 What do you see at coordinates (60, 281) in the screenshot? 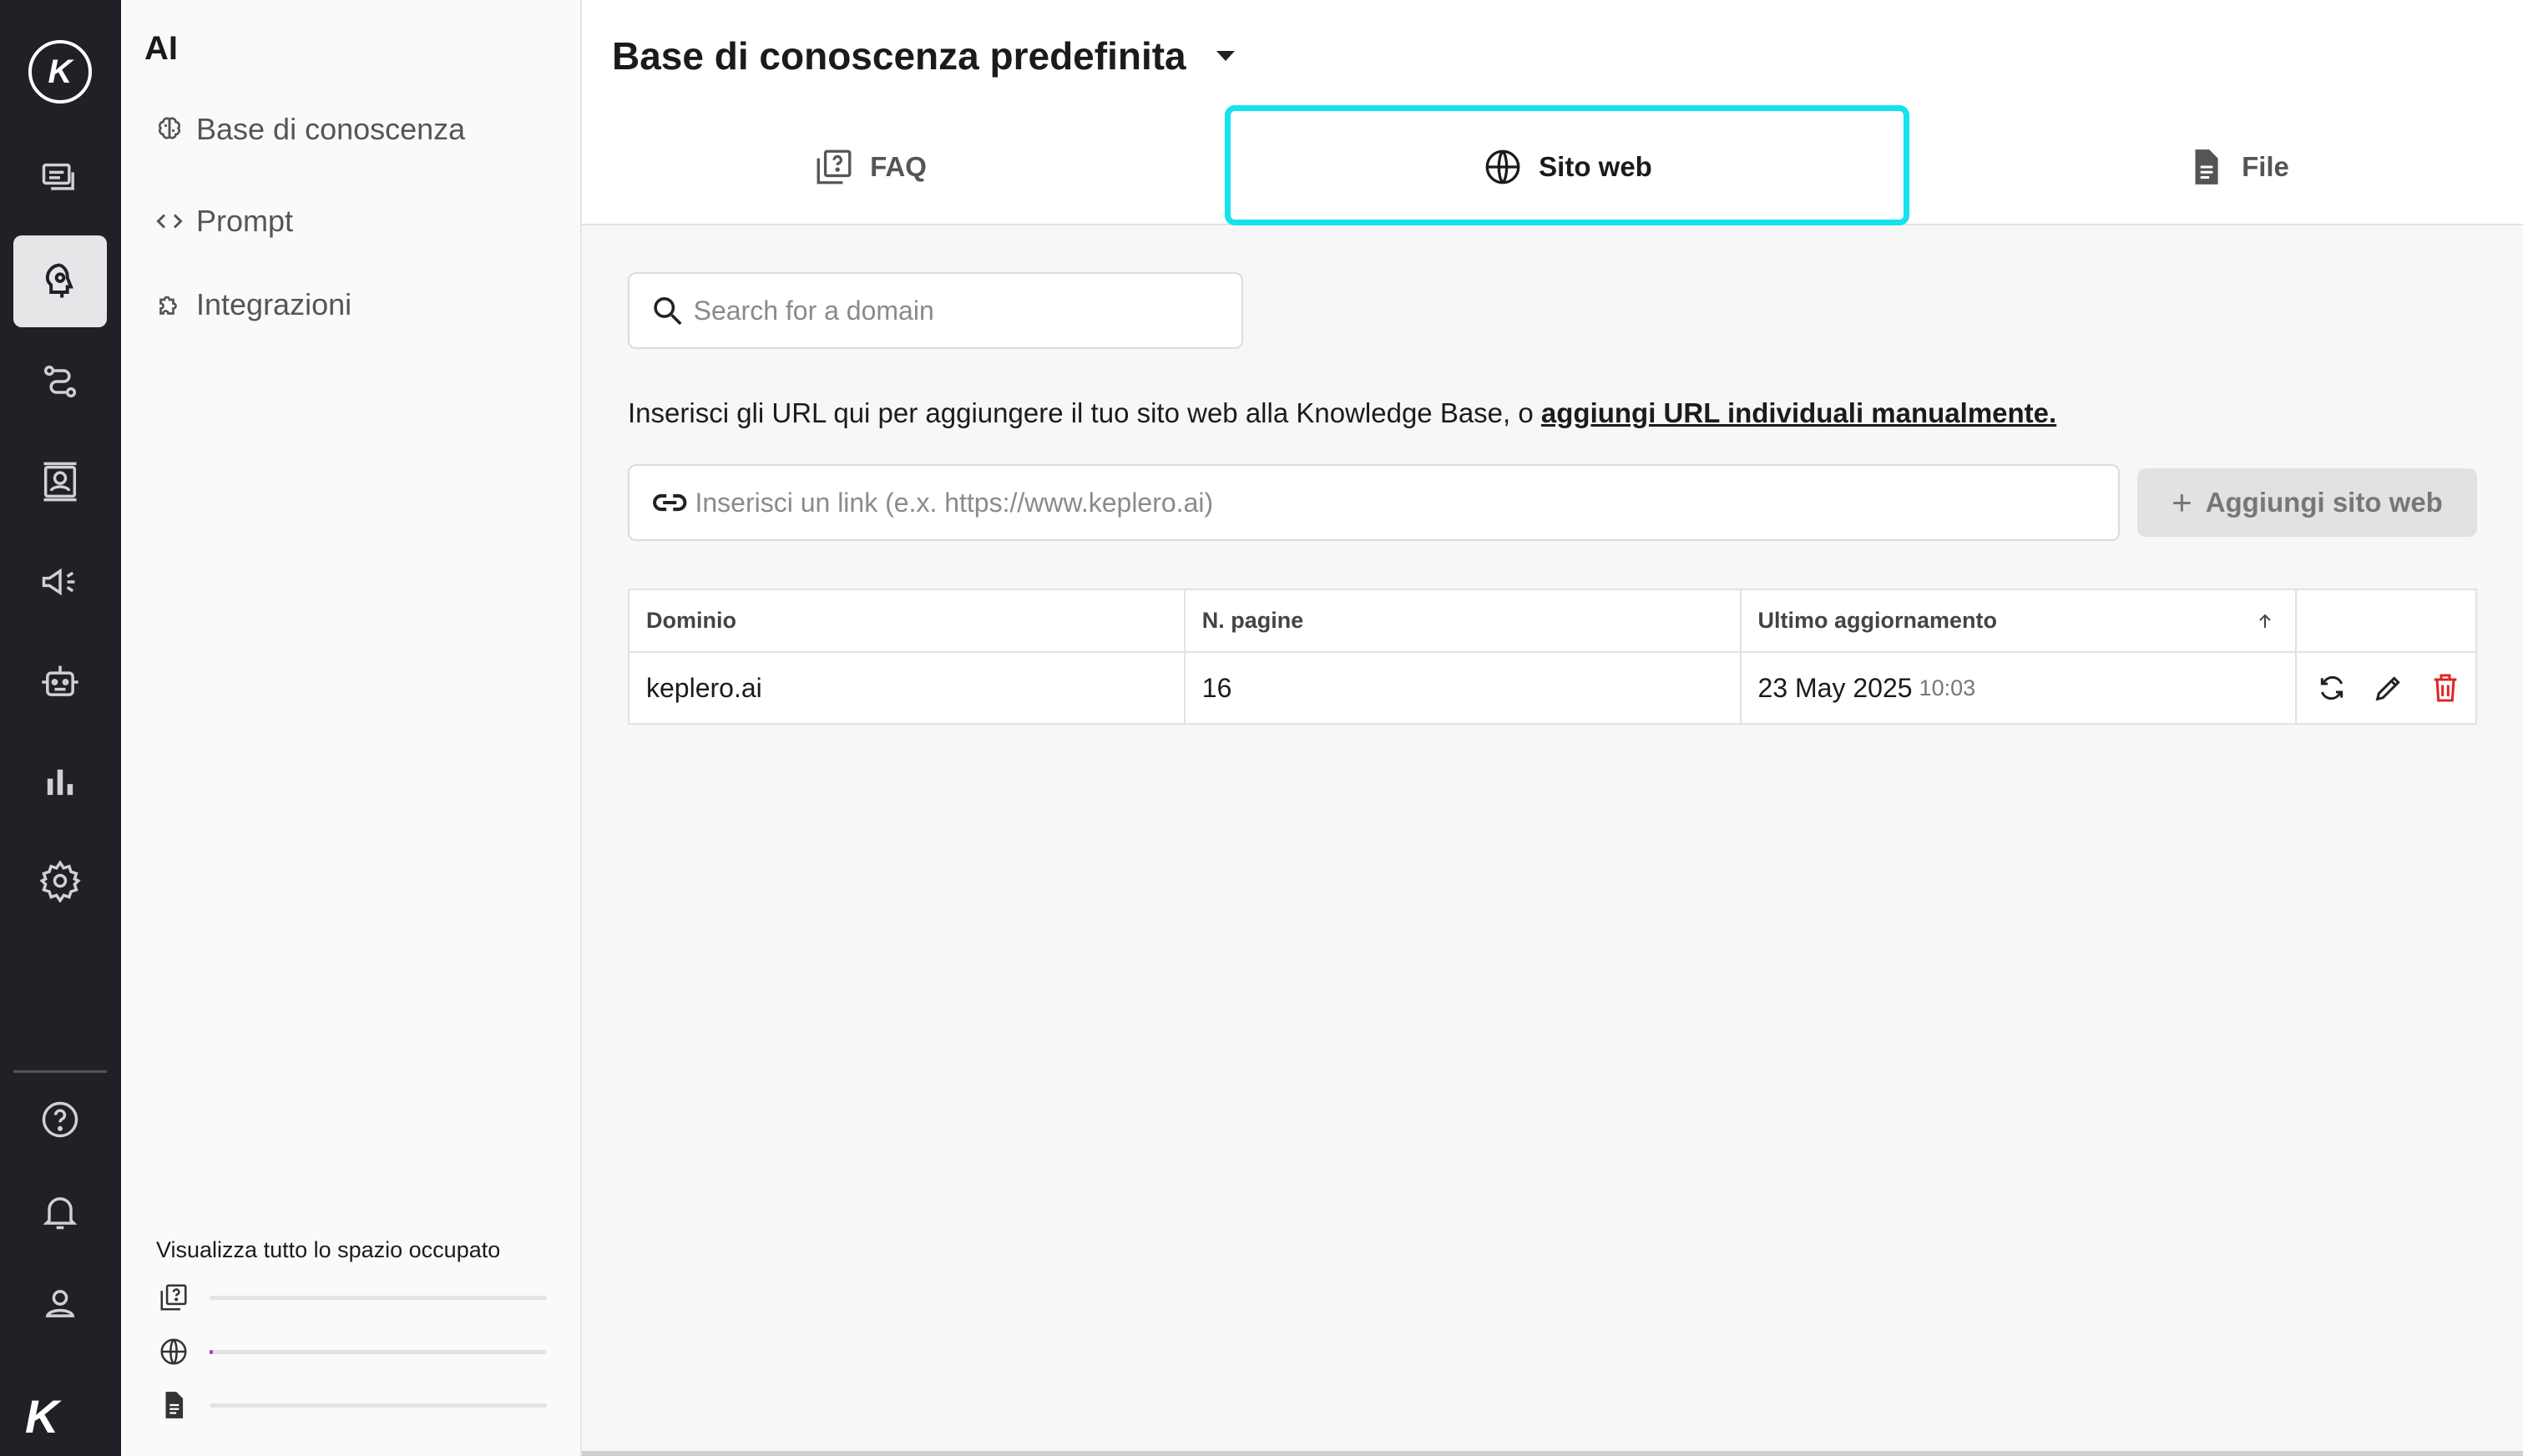
I see `ai-icon` at bounding box center [60, 281].